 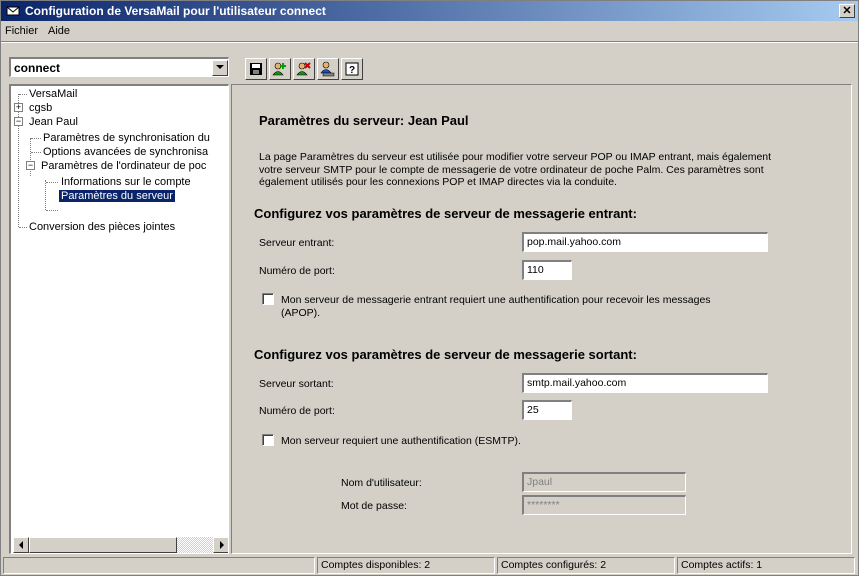 I want to click on toolbar: ?, so click(x=305, y=69).